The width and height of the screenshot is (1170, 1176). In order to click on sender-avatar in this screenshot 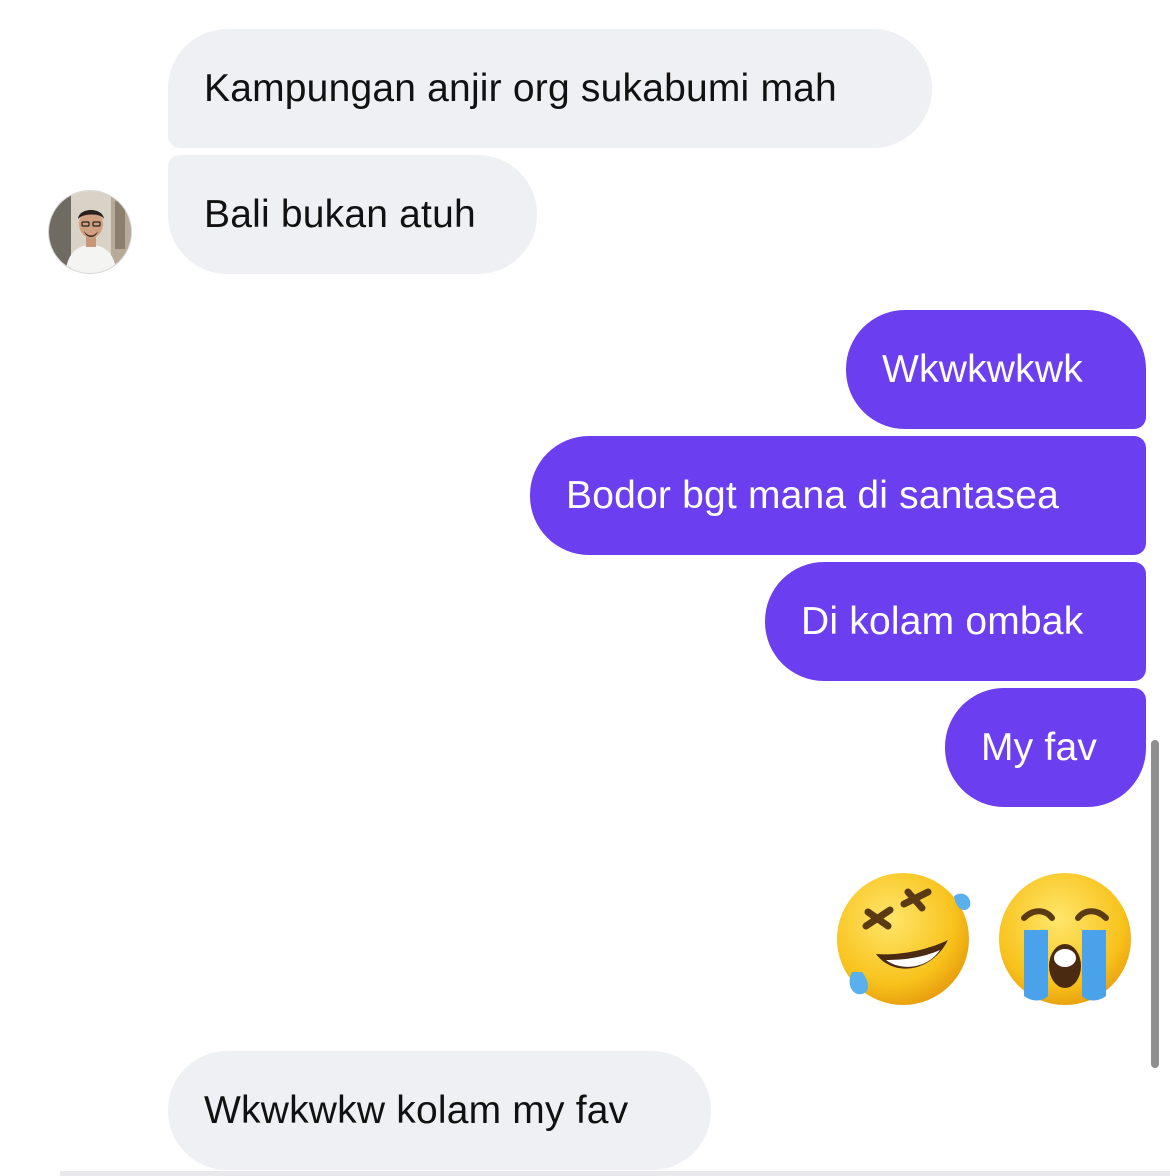, I will do `click(90, 232)`.